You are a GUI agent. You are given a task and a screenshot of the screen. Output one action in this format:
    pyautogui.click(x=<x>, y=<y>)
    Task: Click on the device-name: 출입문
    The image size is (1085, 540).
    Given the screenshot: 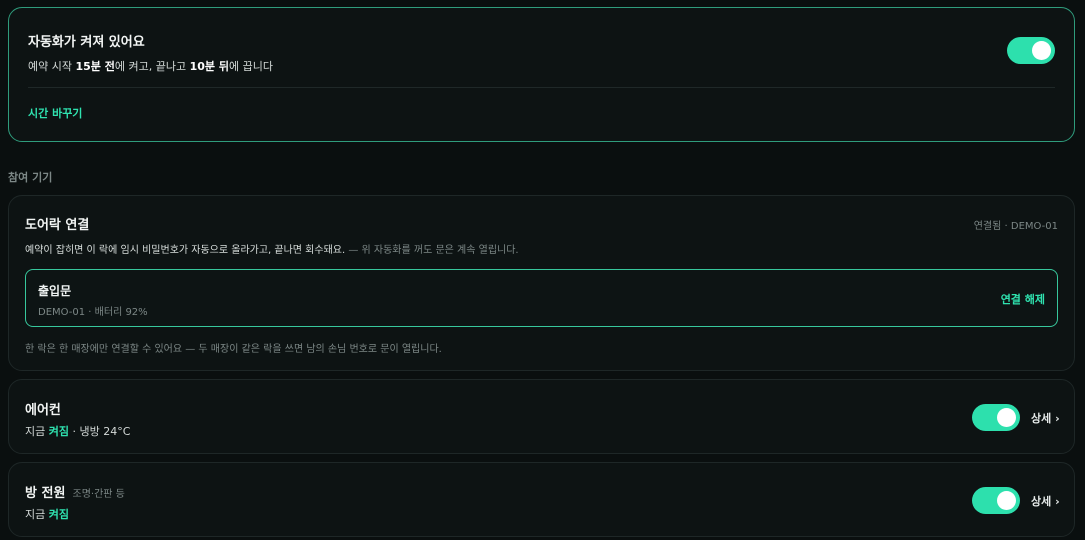 What is the action you would take?
    pyautogui.click(x=55, y=291)
    